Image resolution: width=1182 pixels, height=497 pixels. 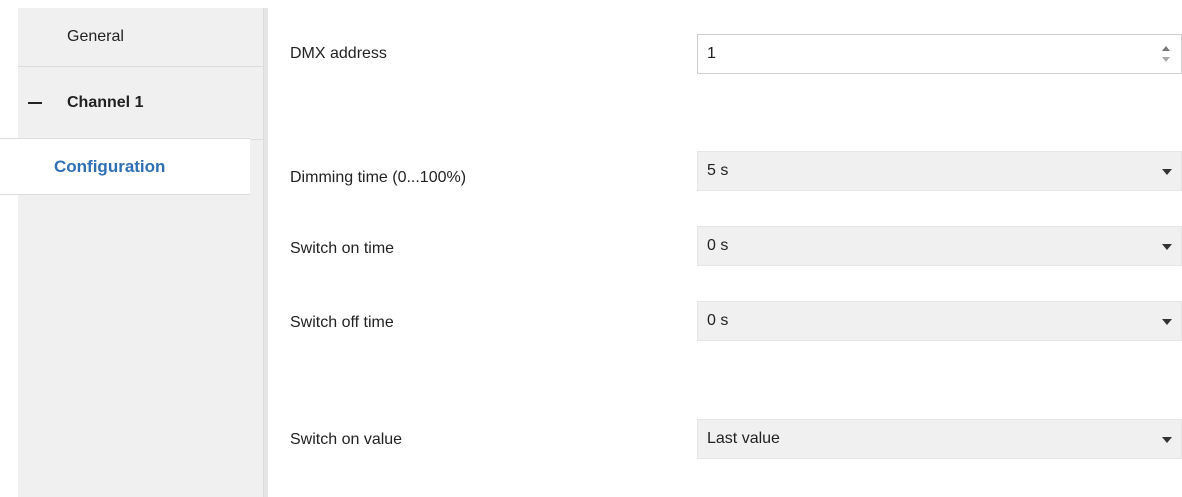 I want to click on switch-off-time-value: 0 s, so click(x=718, y=320).